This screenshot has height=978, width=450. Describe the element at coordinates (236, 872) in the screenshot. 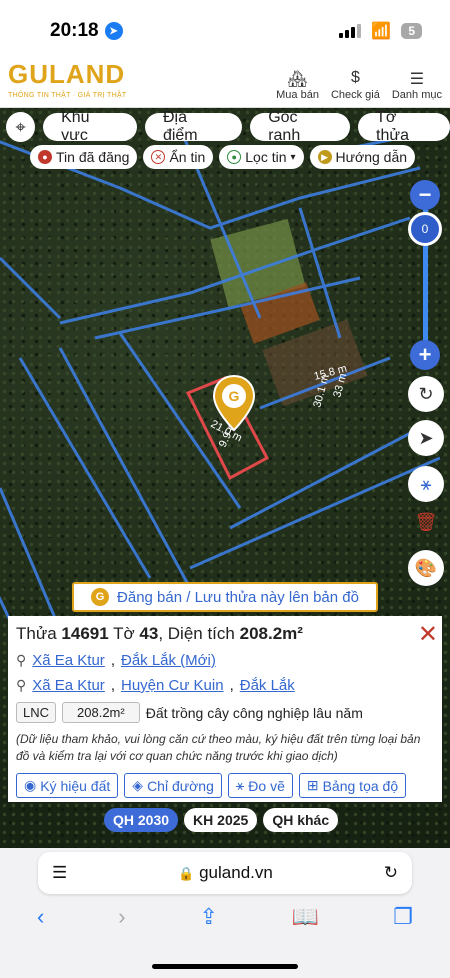

I see `url-text: guland.vn` at that location.